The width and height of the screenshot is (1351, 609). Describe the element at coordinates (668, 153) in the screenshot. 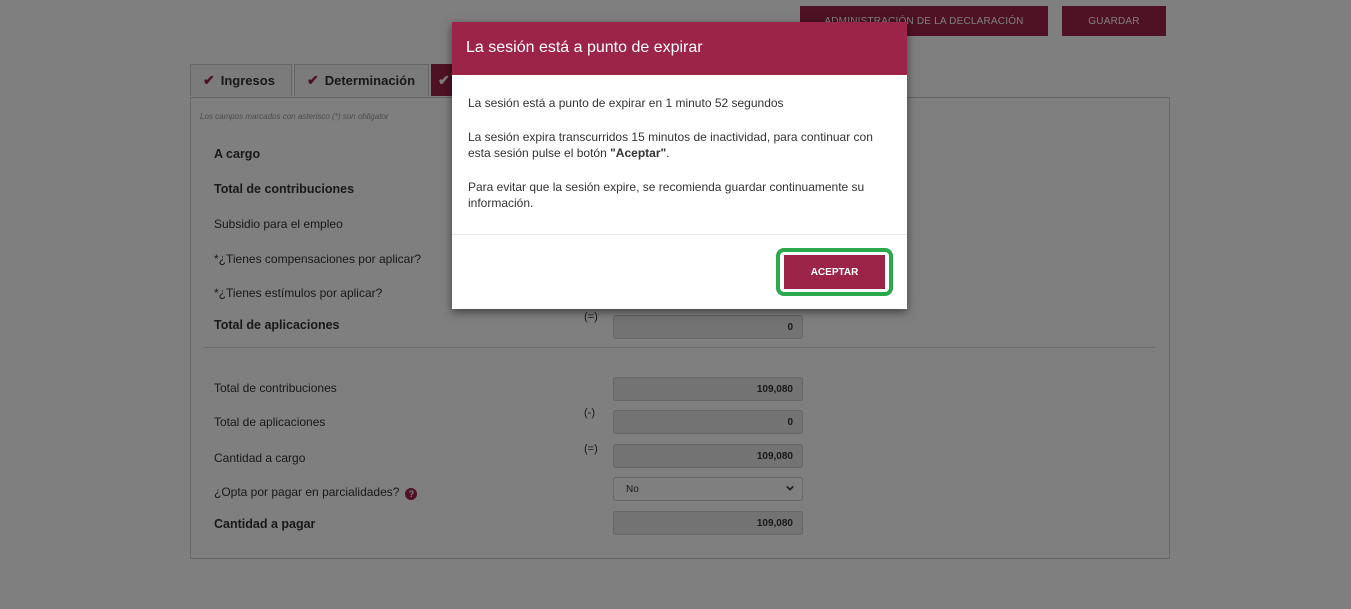

I see `dialog-info-suffix: .` at that location.